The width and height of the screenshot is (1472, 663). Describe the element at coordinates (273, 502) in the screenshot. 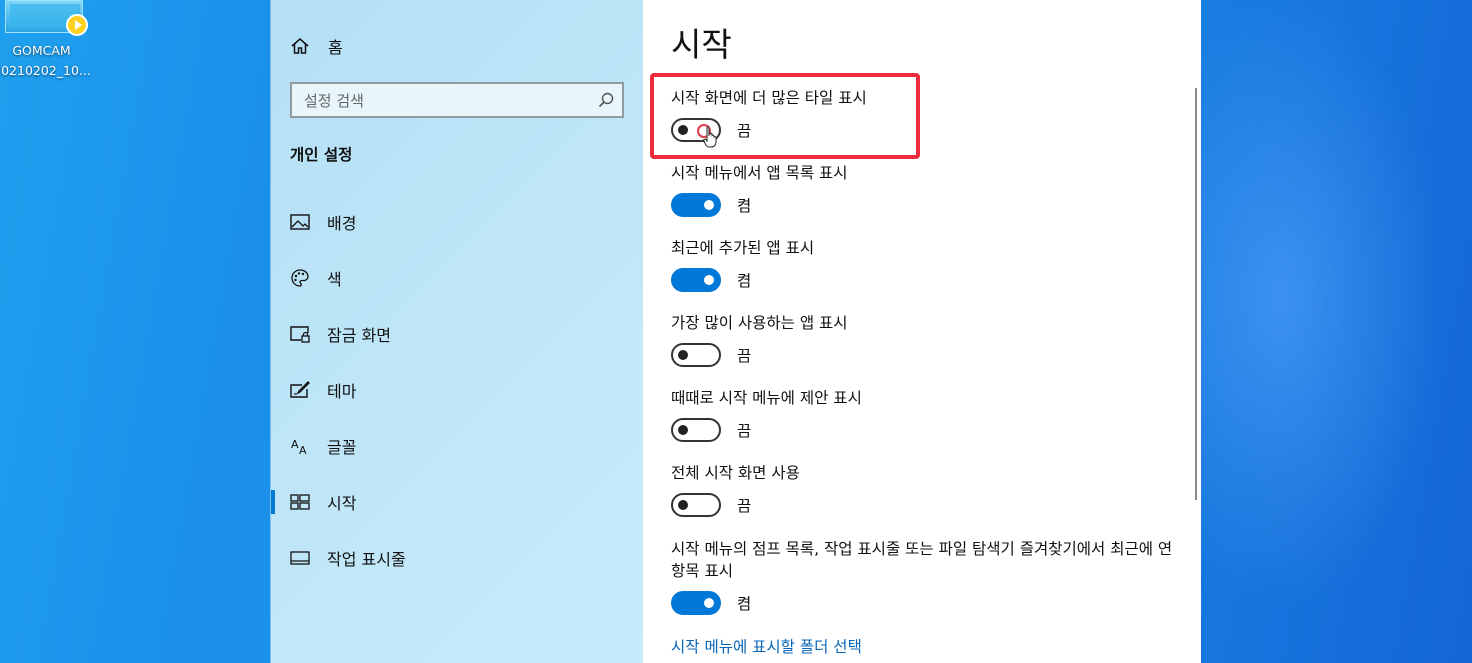

I see `selected-indicator` at that location.